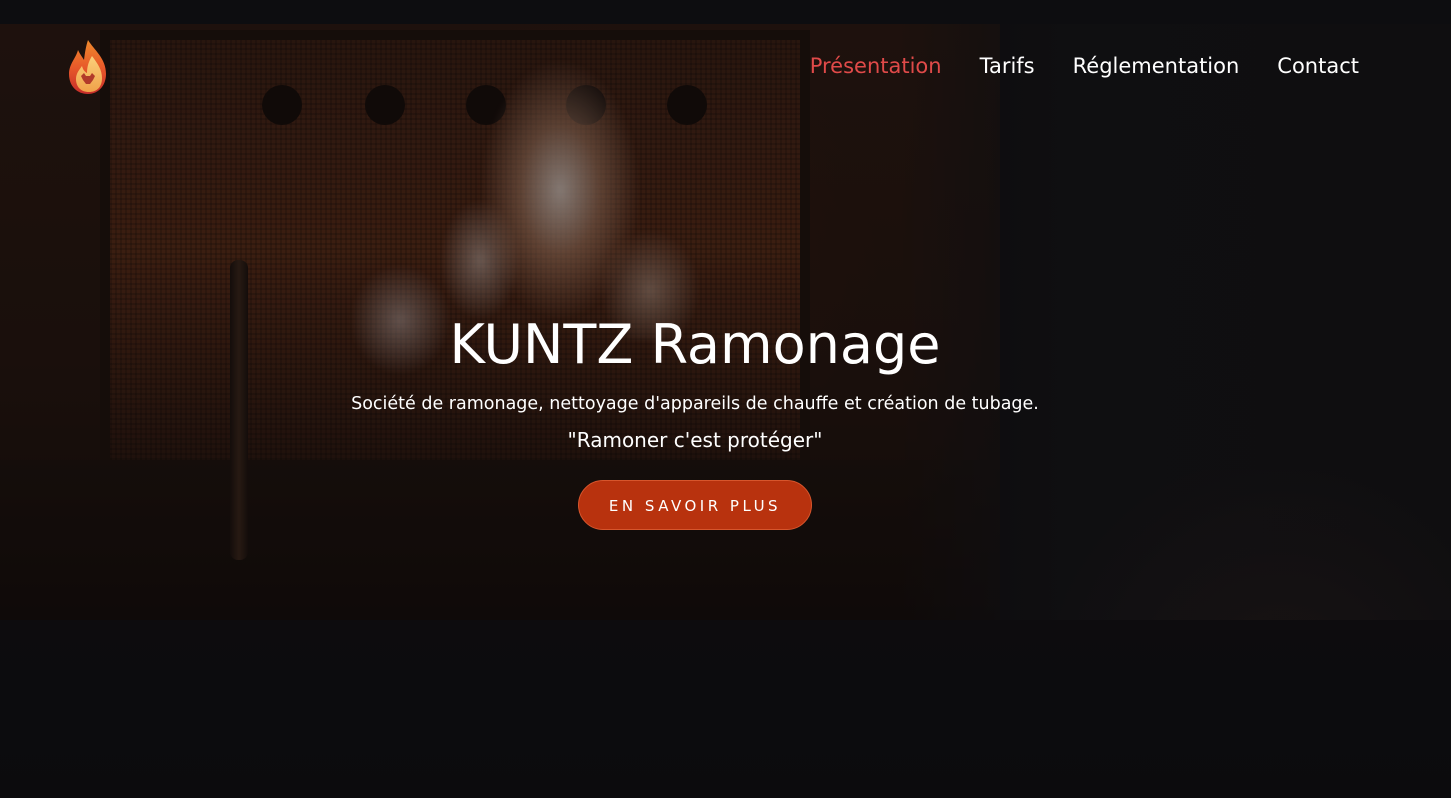 The height and width of the screenshot is (798, 1451). What do you see at coordinates (695, 440) in the screenshot?
I see `hero-quote: "Ramoner c'est protéger"` at bounding box center [695, 440].